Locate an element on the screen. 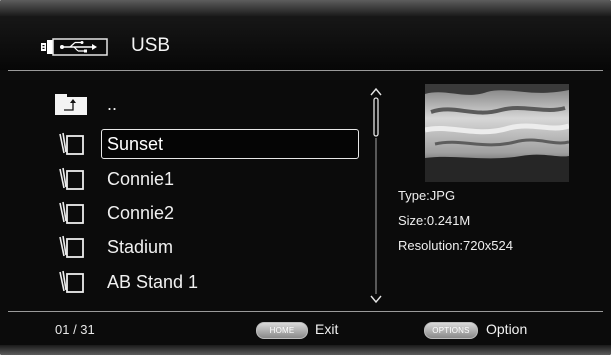  bottom-bezel is located at coordinates (305, 350).